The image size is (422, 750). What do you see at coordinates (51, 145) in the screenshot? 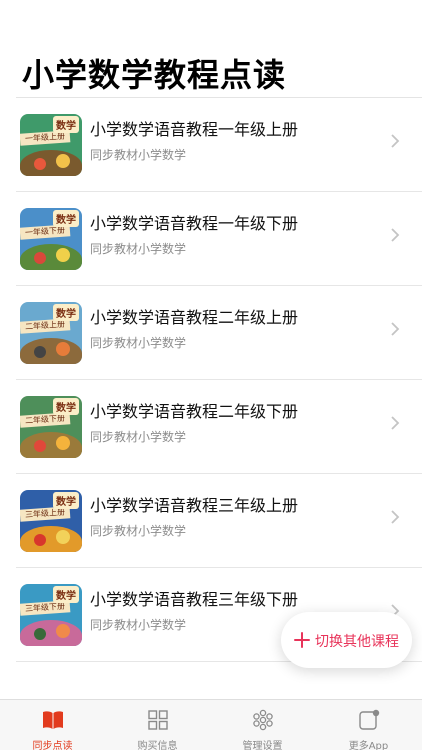
I see `course-cover-image: 一年级上册 数学` at bounding box center [51, 145].